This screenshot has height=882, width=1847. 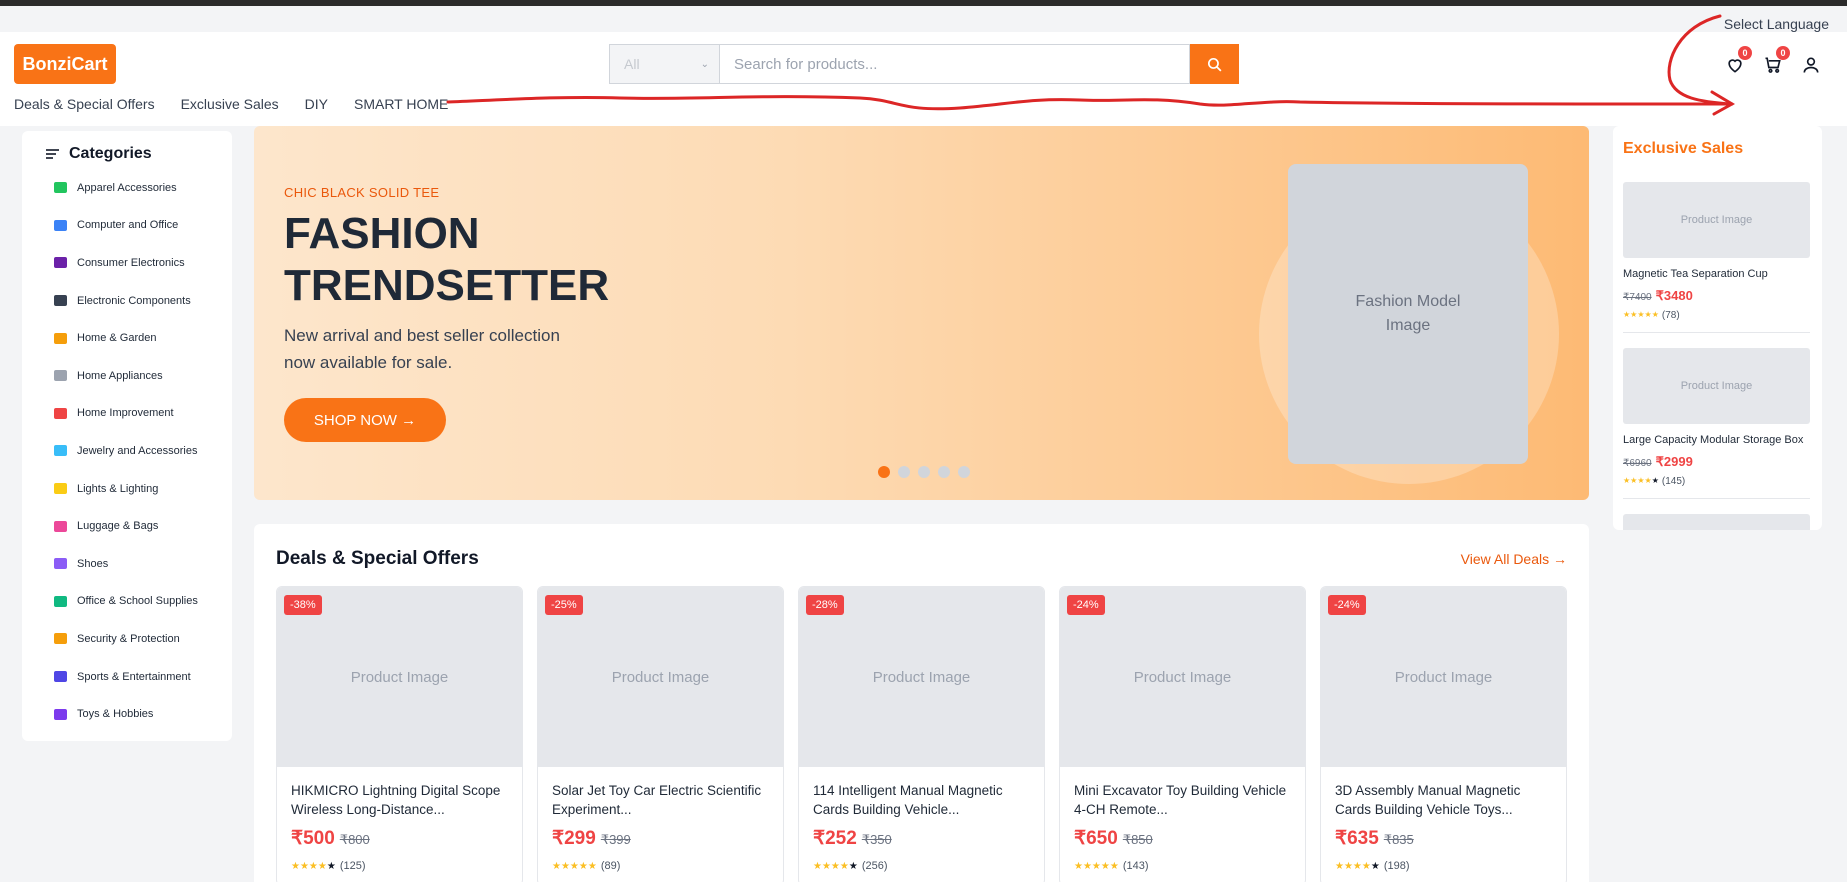 I want to click on exclusive-old-price: ₹6960, so click(x=1637, y=463).